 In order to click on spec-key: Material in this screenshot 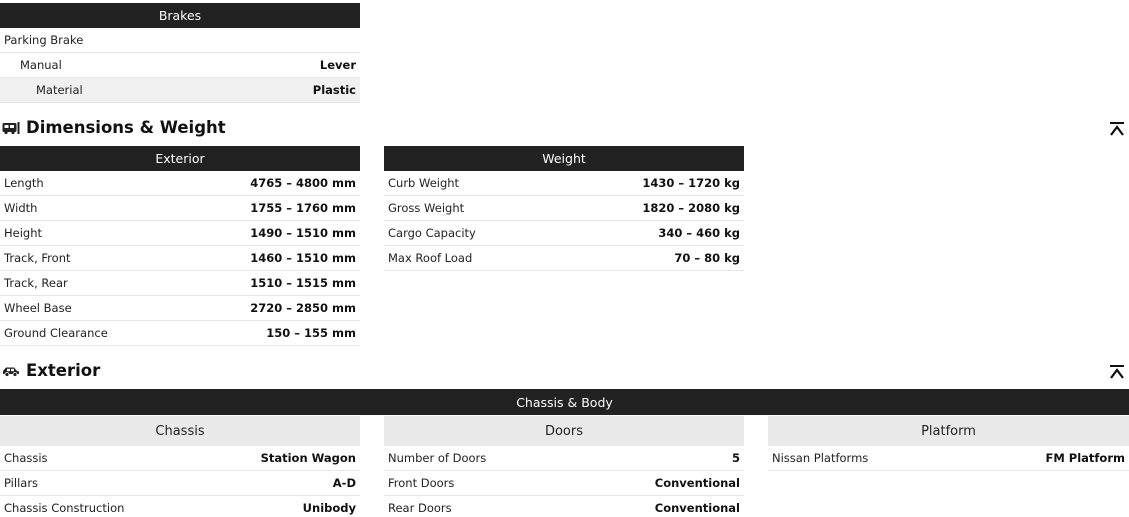, I will do `click(59, 90)`.